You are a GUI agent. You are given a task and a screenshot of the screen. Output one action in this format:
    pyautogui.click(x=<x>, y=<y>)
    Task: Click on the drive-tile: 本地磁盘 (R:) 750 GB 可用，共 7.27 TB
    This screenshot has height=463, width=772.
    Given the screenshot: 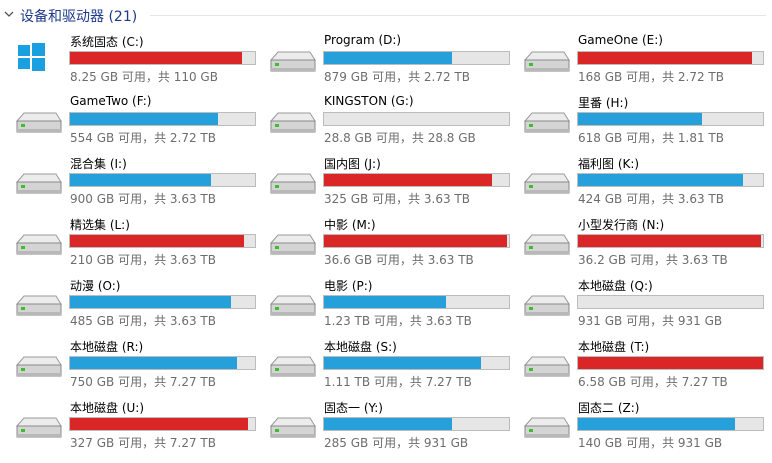 What is the action you would take?
    pyautogui.click(x=128, y=365)
    